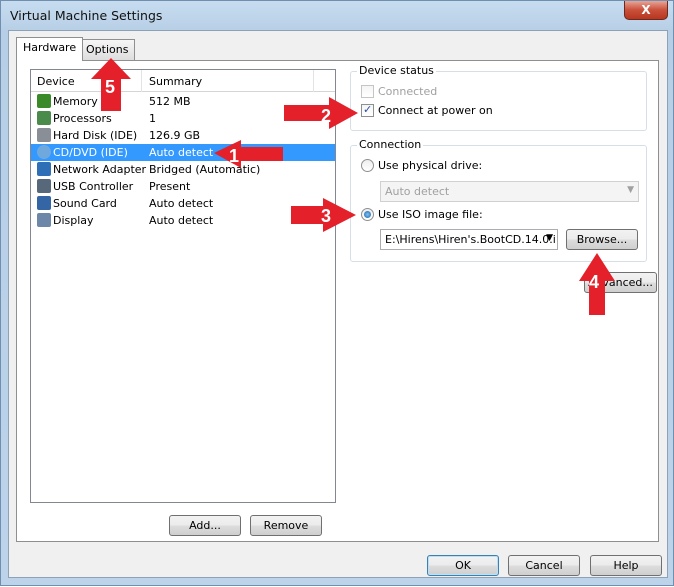 The width and height of the screenshot is (674, 587). I want to click on annotation-arrow-2: 2, so click(321, 113).